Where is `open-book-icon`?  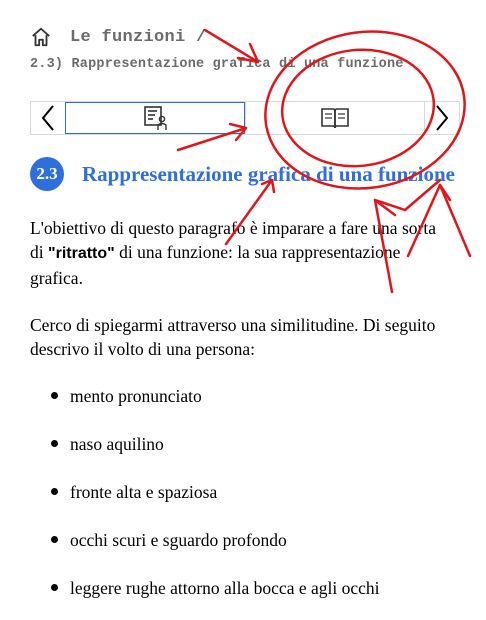
open-book-icon is located at coordinates (335, 118).